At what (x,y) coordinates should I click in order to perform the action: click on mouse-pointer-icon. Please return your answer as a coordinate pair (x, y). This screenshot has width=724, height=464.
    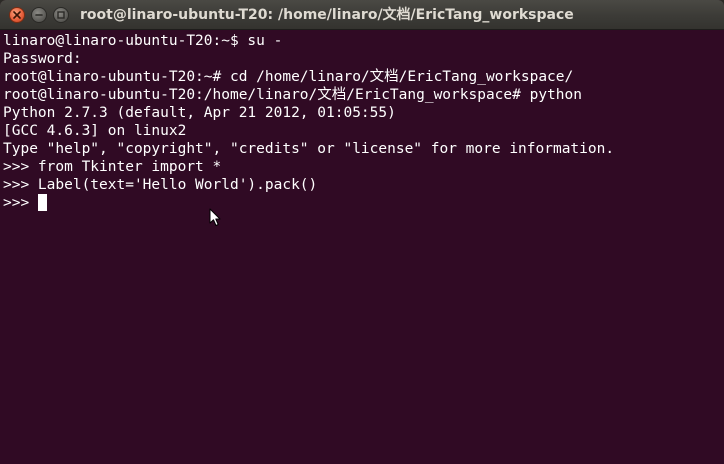
    Looking at the image, I should click on (215, 220).